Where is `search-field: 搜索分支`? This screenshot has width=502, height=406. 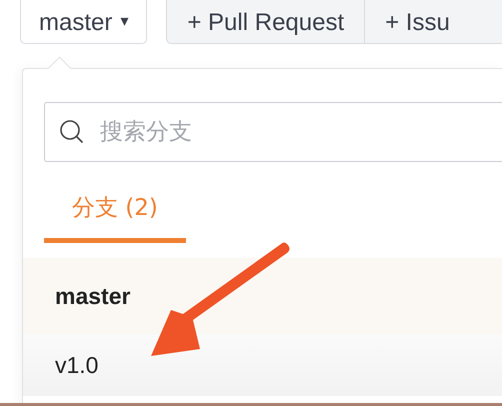
search-field: 搜索分支 is located at coordinates (273, 132).